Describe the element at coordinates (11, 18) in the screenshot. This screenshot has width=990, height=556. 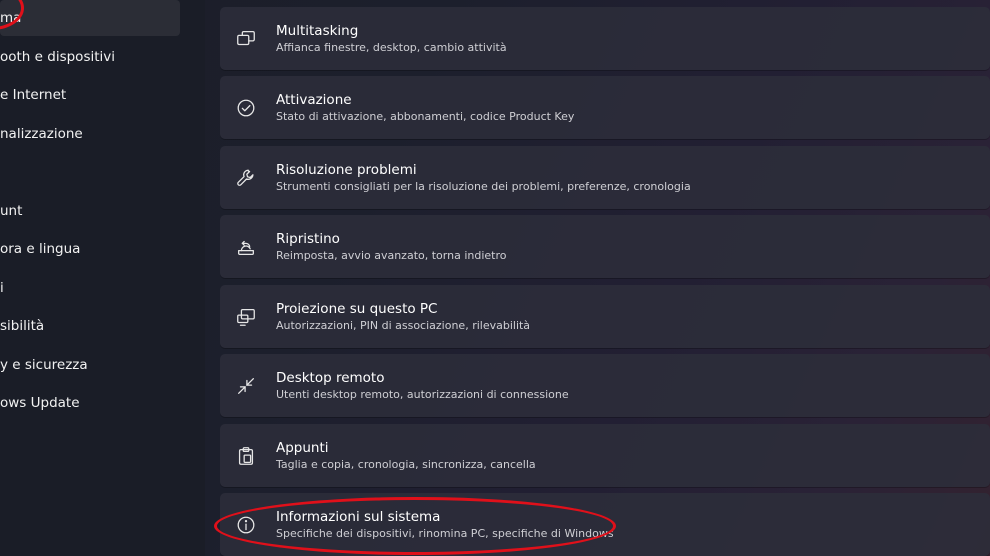
I see `sidebar-item-label: ma` at that location.